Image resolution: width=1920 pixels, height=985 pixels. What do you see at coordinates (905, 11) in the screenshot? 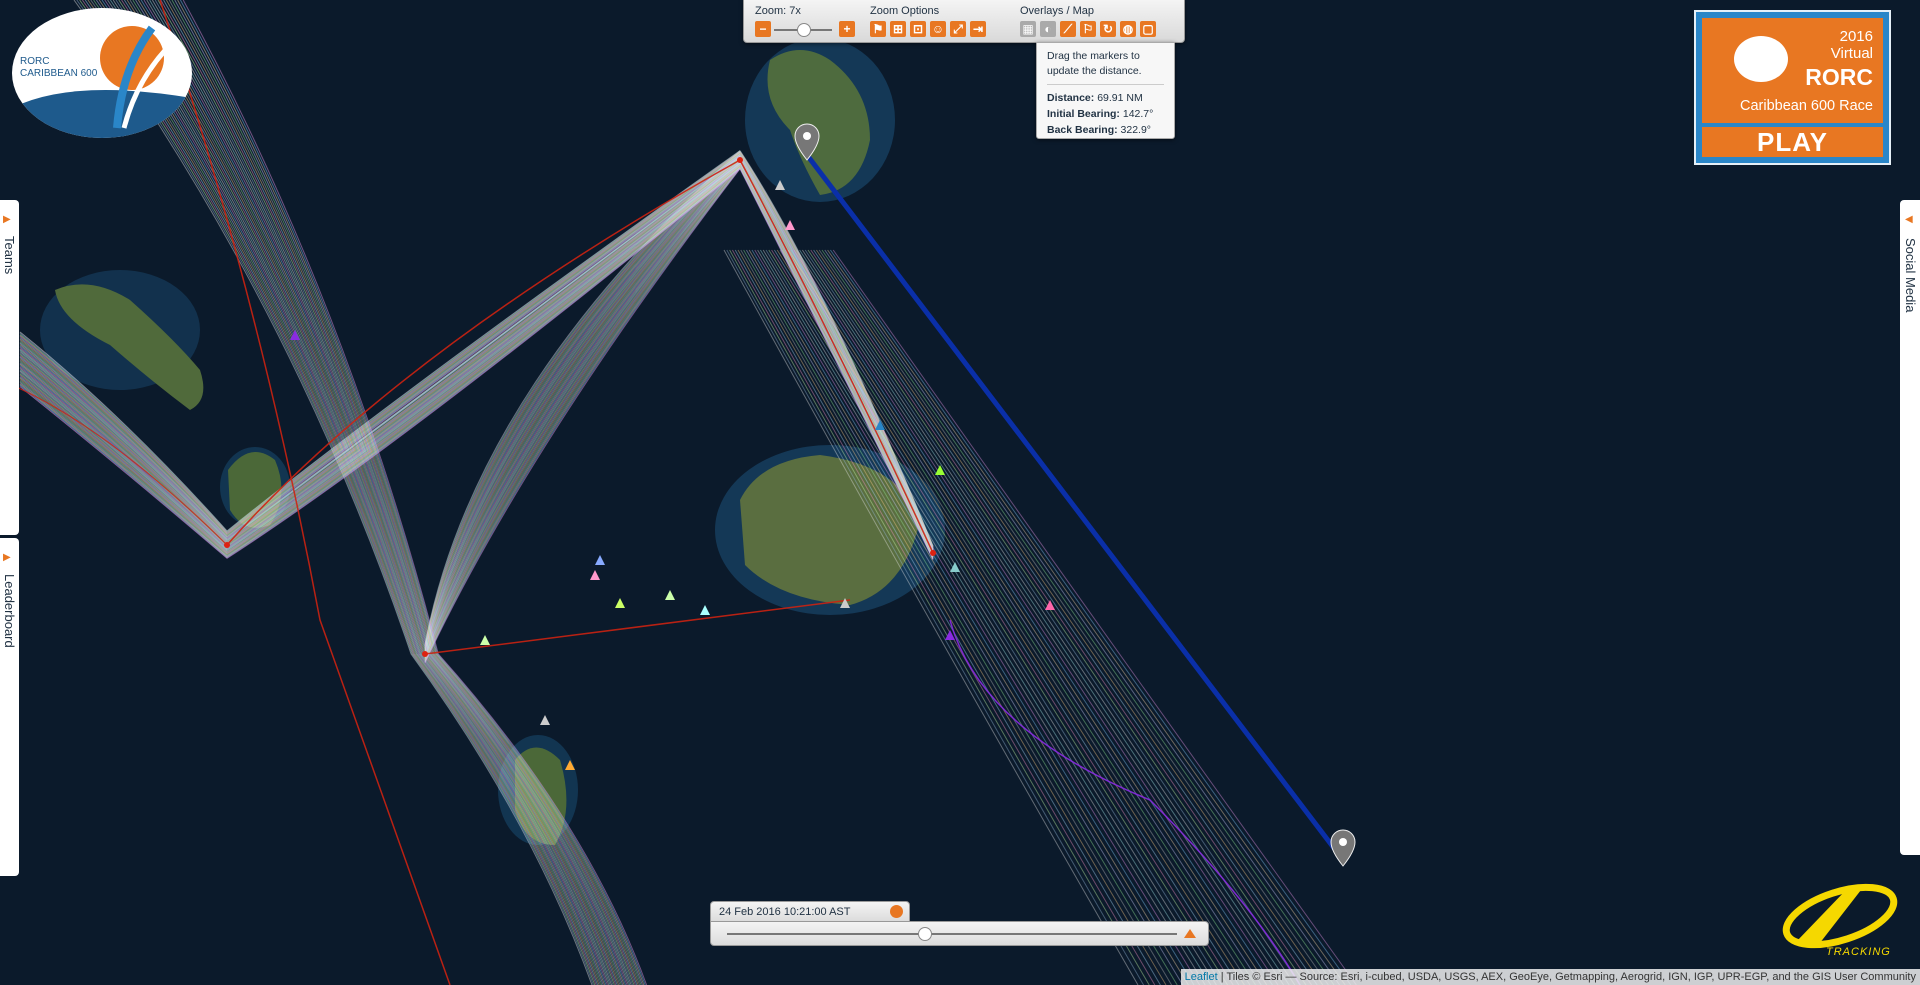
I see `zoom-options-label: Zoom Options` at bounding box center [905, 11].